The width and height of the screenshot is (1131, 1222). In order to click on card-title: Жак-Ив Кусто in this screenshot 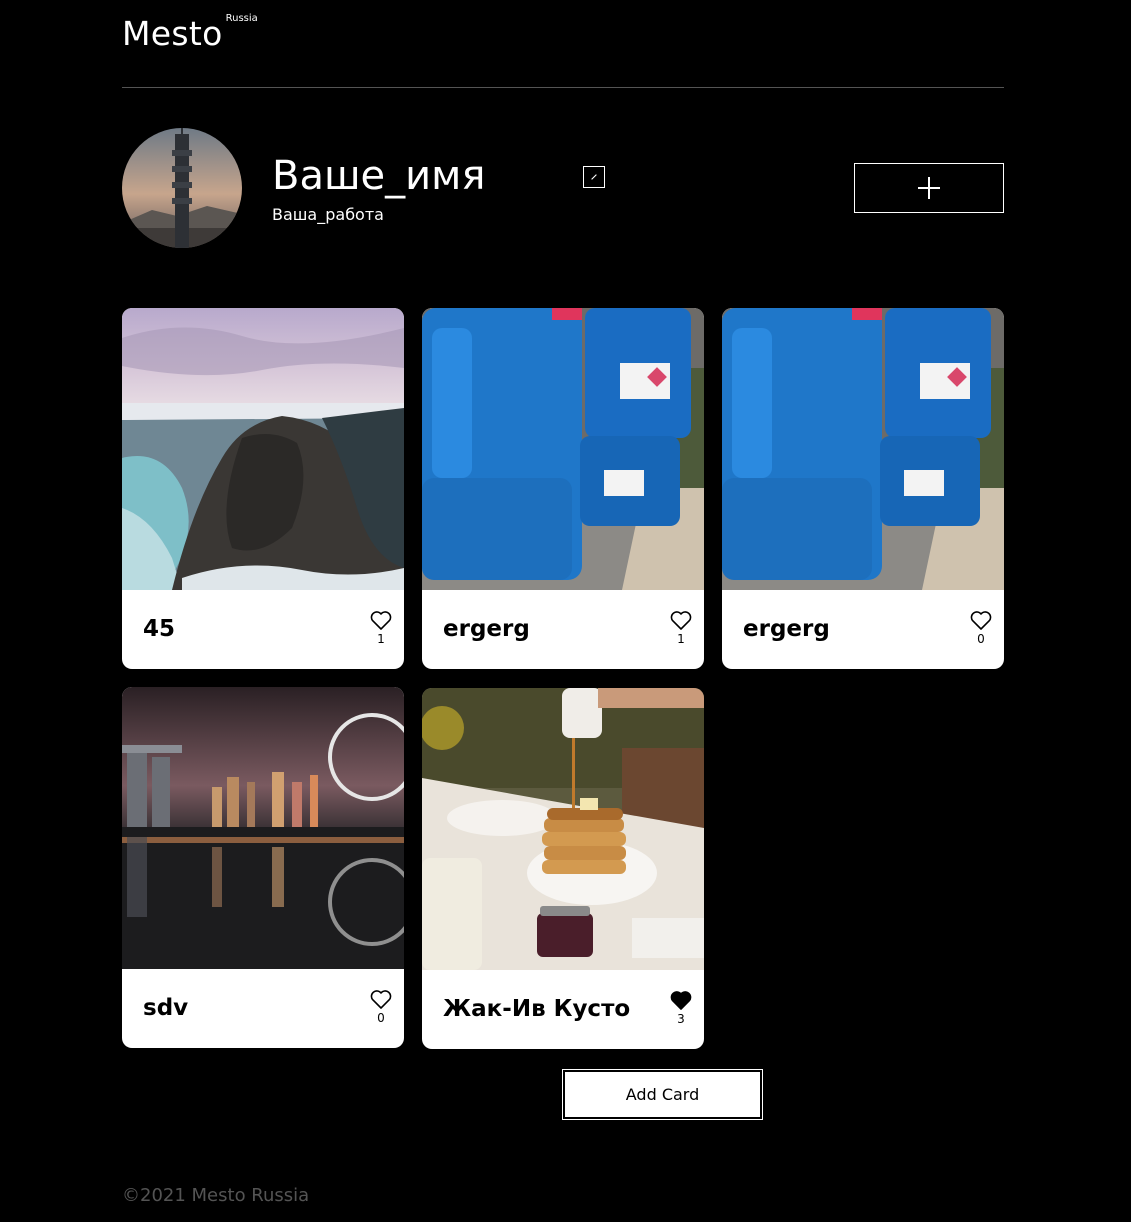, I will do `click(537, 1009)`.